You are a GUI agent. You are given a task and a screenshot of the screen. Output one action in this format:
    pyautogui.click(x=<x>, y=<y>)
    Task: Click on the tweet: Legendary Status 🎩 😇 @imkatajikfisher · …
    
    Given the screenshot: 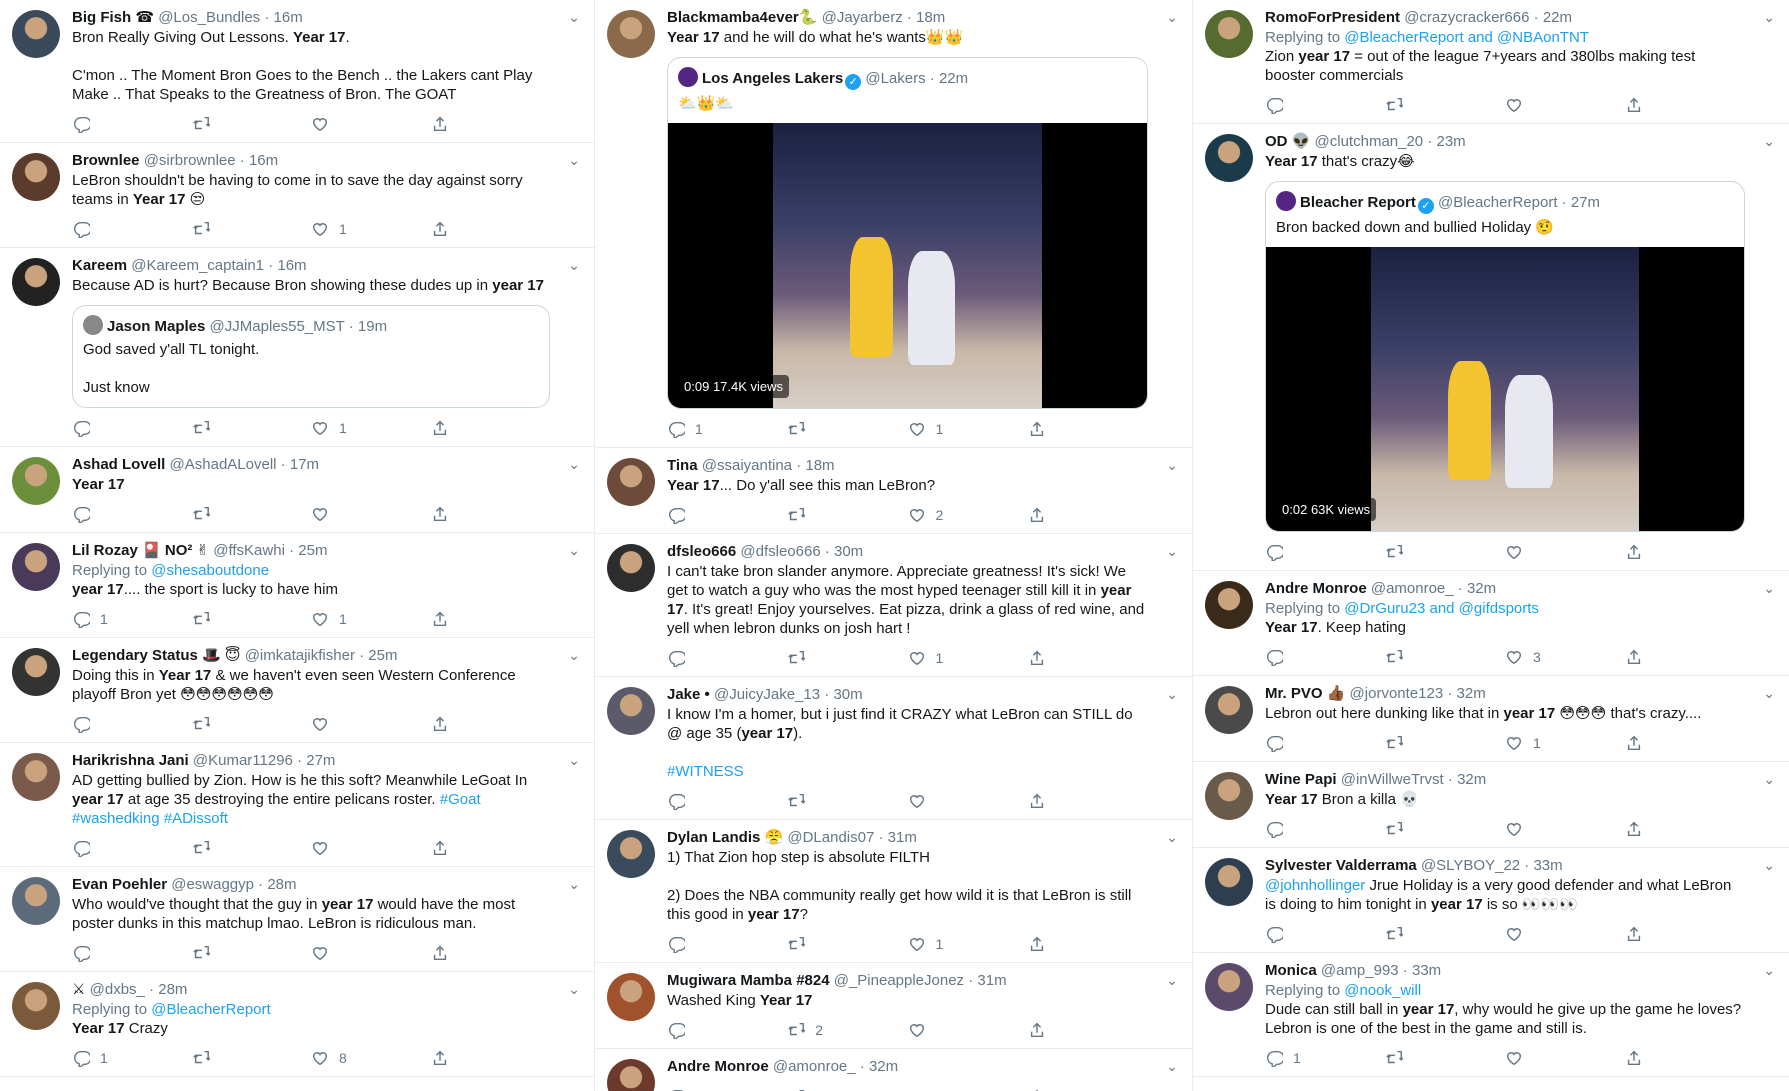 What is the action you would take?
    pyautogui.click(x=297, y=690)
    